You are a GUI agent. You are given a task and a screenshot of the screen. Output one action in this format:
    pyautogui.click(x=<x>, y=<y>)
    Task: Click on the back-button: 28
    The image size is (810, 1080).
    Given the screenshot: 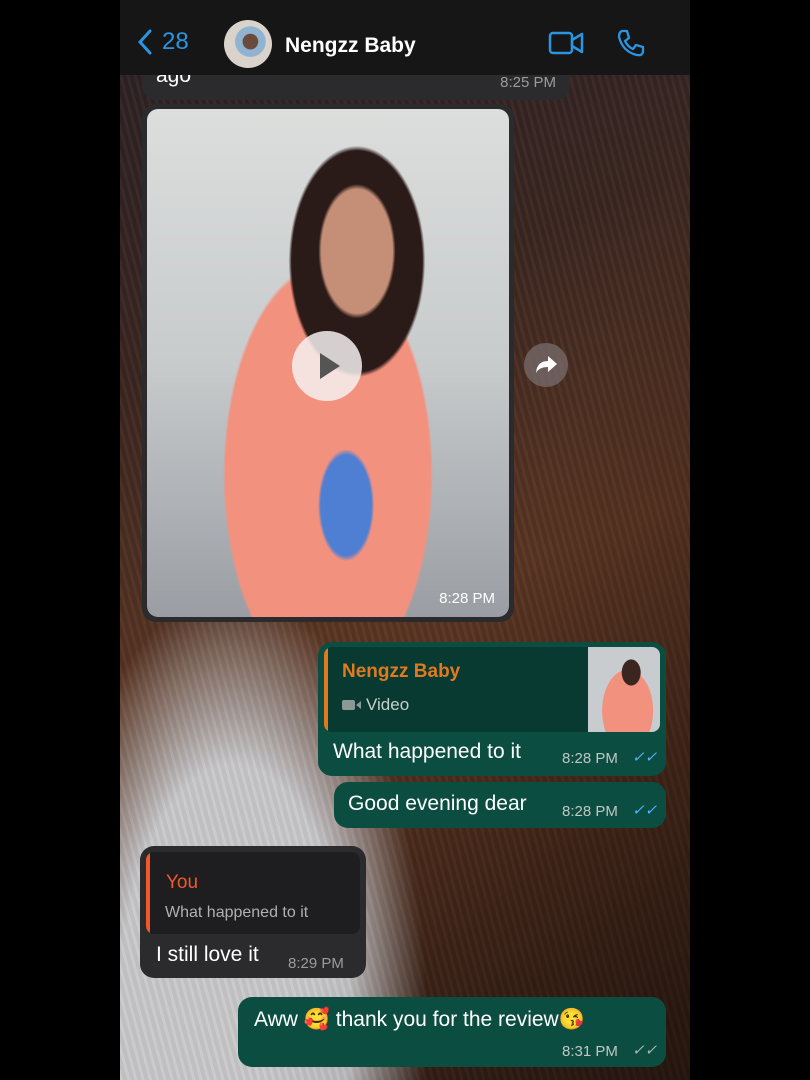 What is the action you would take?
    pyautogui.click(x=162, y=42)
    